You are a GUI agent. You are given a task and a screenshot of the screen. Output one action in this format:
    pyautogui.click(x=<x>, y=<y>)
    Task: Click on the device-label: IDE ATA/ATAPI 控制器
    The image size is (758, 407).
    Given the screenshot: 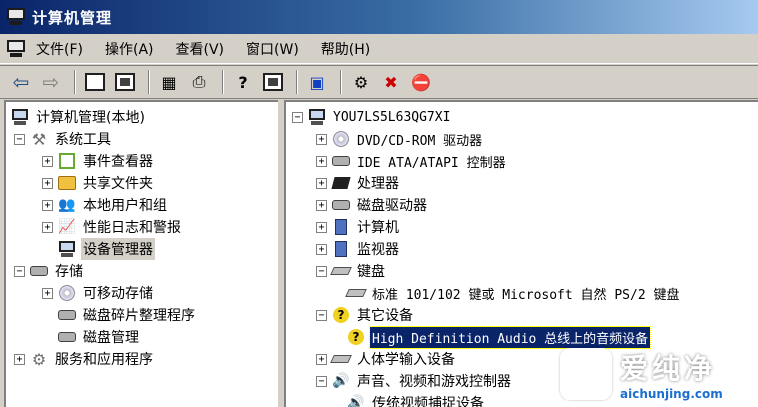 What is the action you would take?
    pyautogui.click(x=431, y=163)
    